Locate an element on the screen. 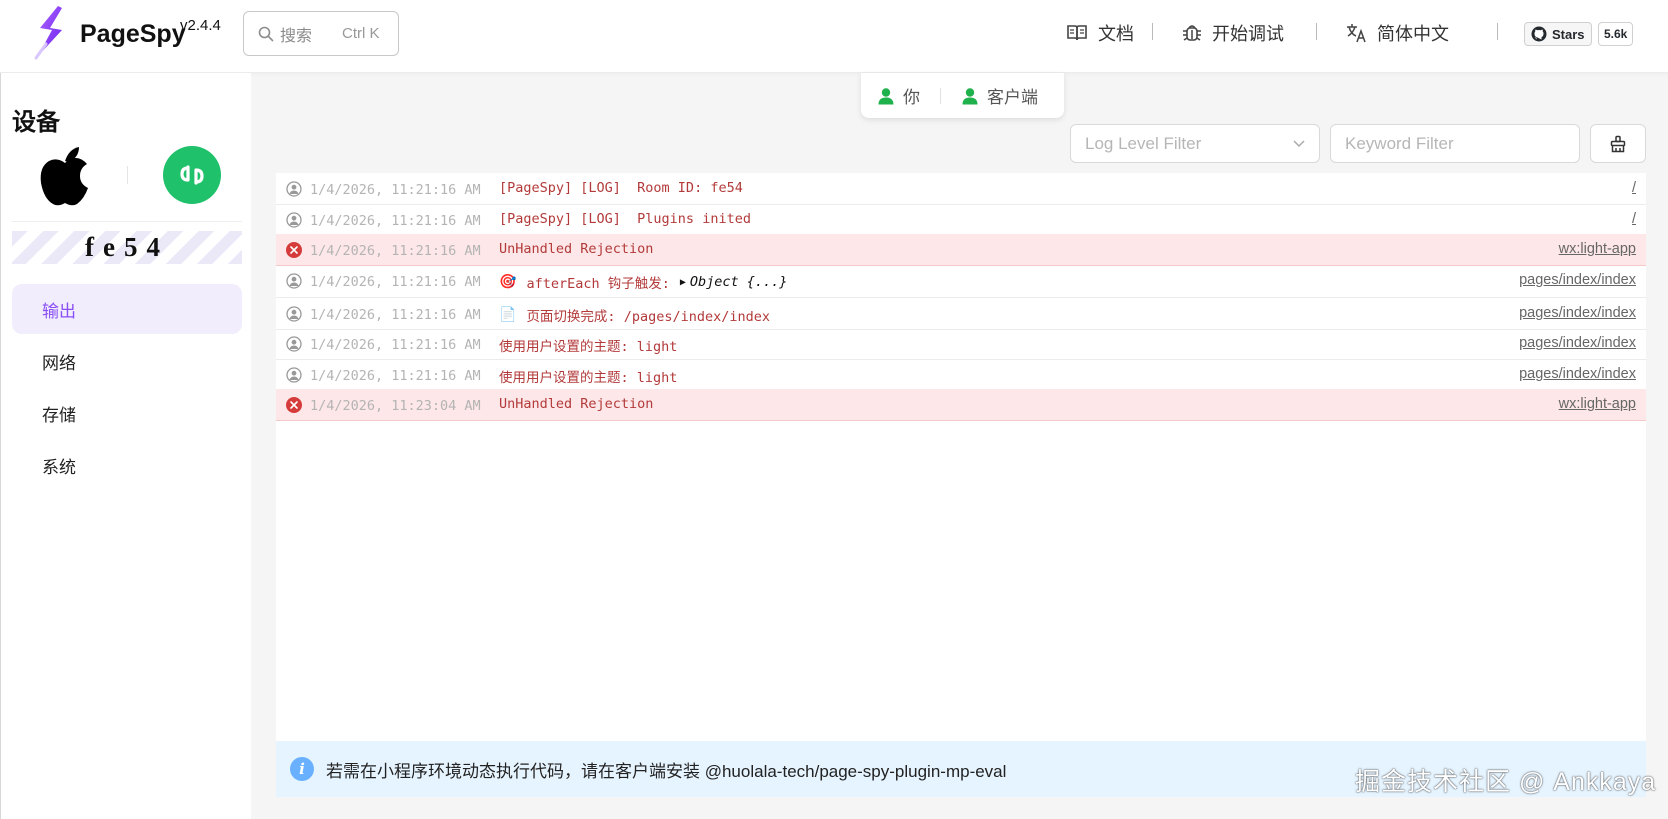 This screenshot has width=1668, height=819. sidebar-item-label: 存储 is located at coordinates (59, 415).